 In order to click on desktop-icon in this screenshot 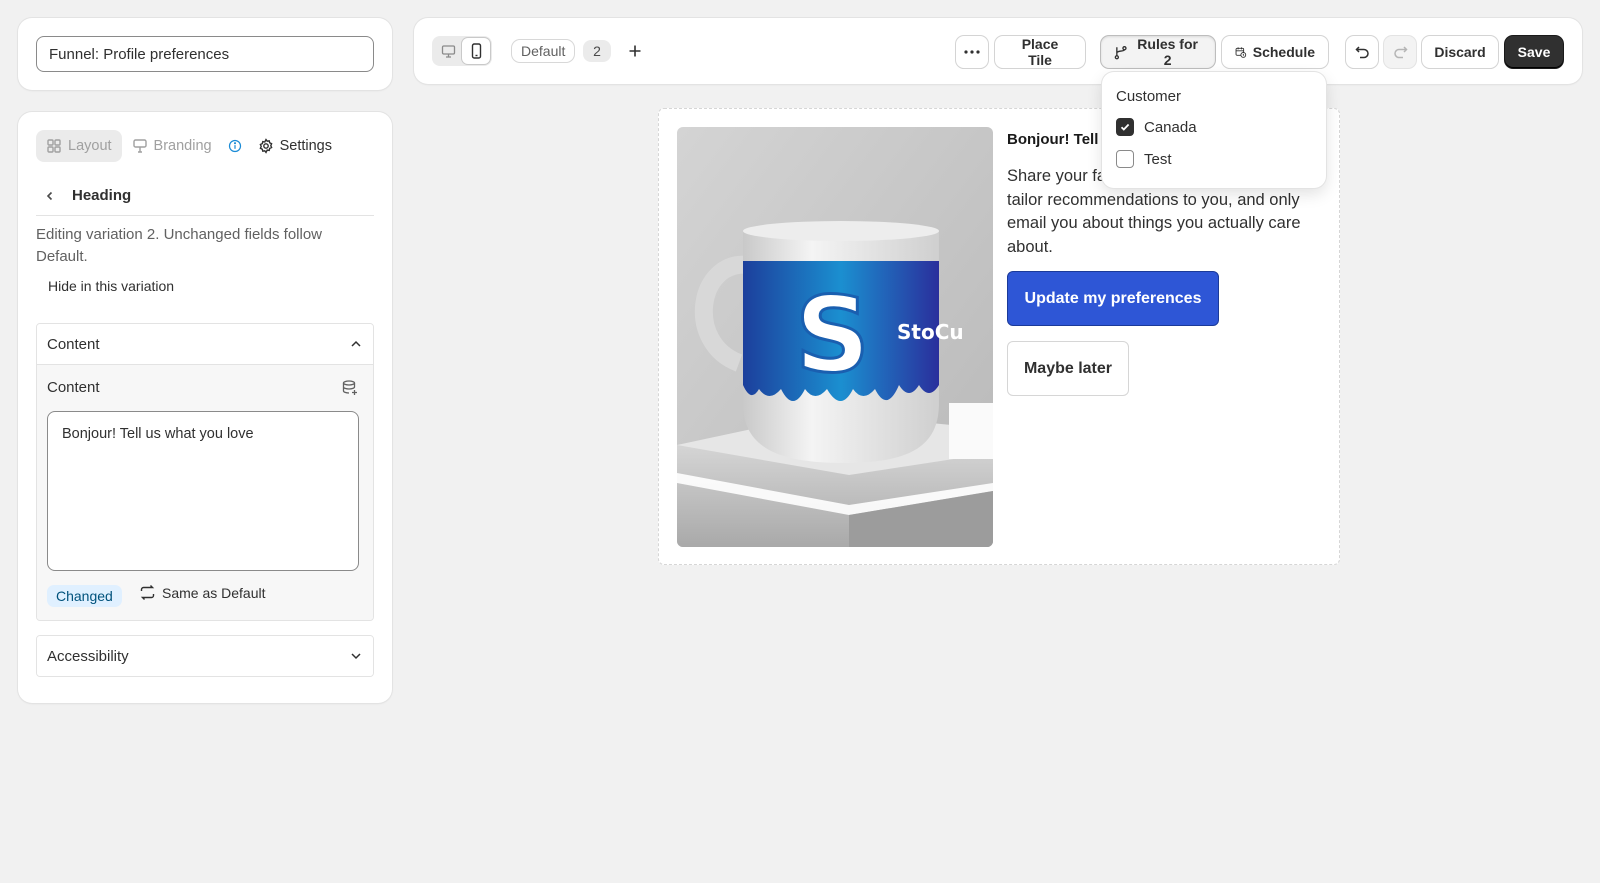, I will do `click(448, 51)`.